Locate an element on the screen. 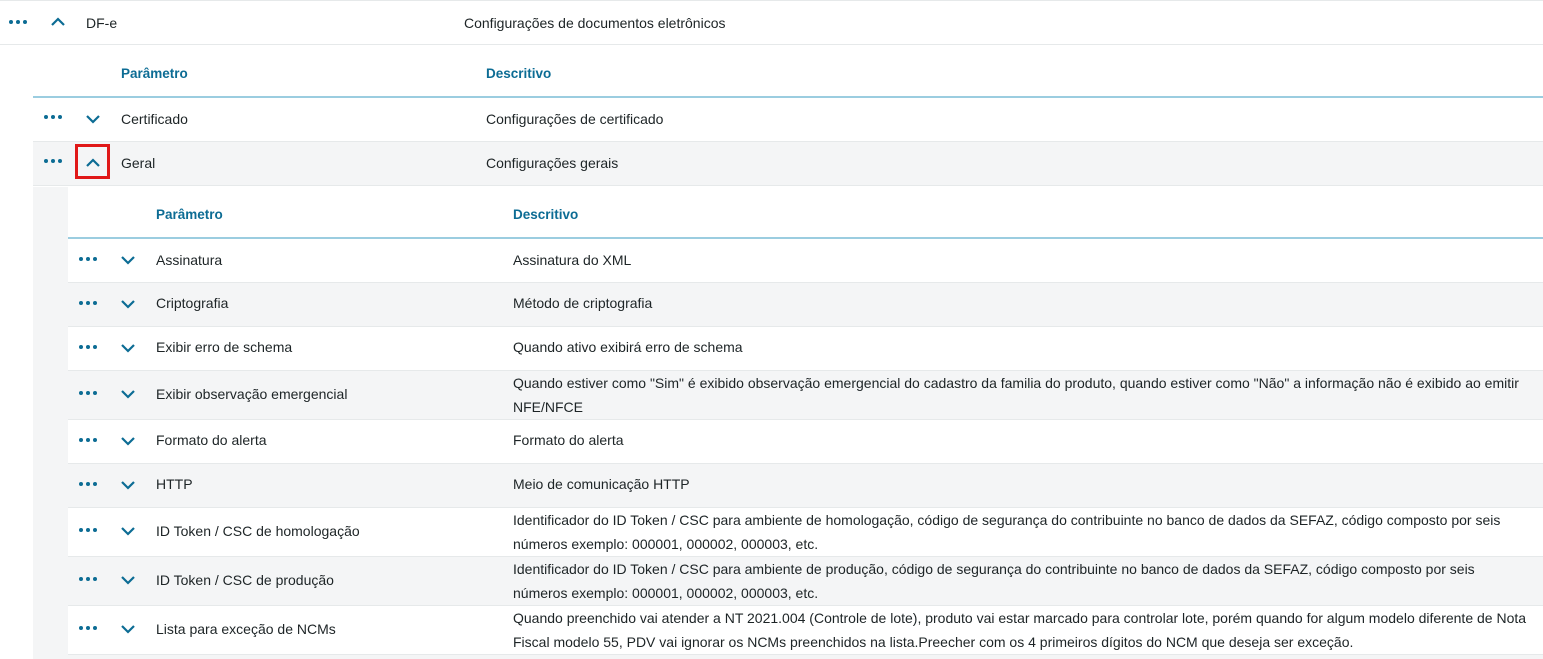  param-cell: Criptografia is located at coordinates (192, 303).